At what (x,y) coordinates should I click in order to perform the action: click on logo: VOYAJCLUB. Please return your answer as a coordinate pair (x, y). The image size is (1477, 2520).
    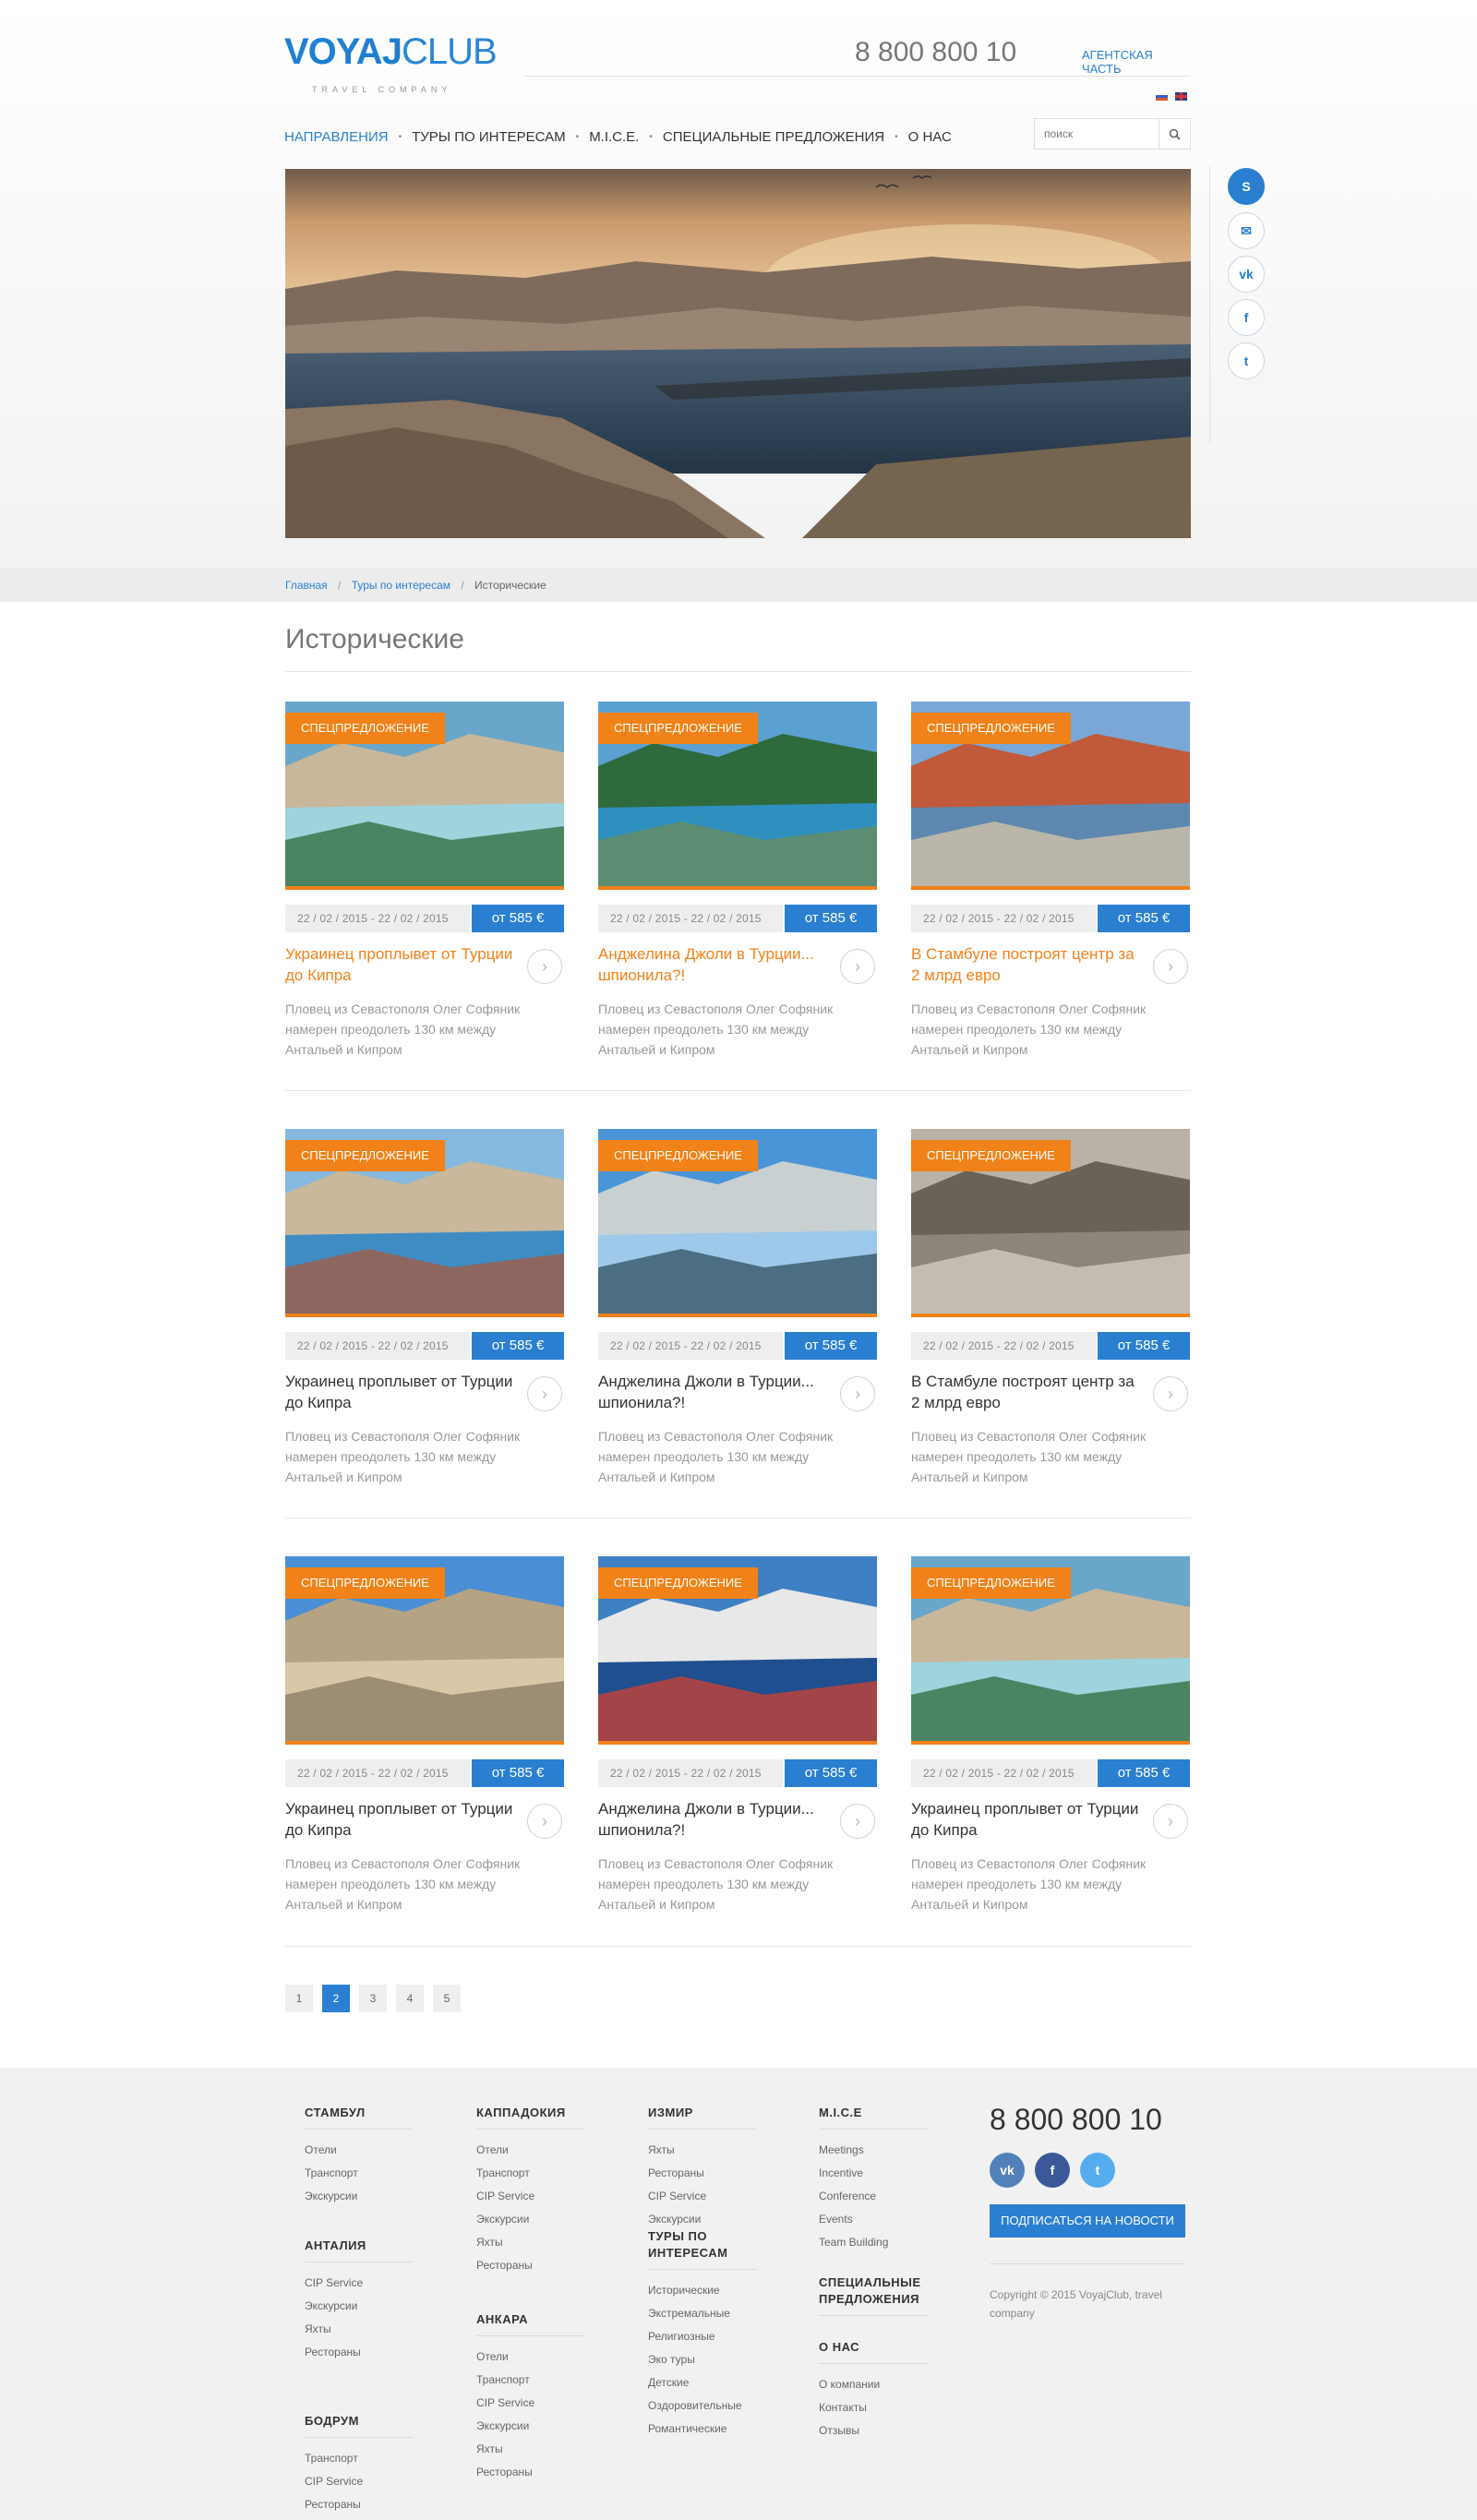
    Looking at the image, I should click on (391, 52).